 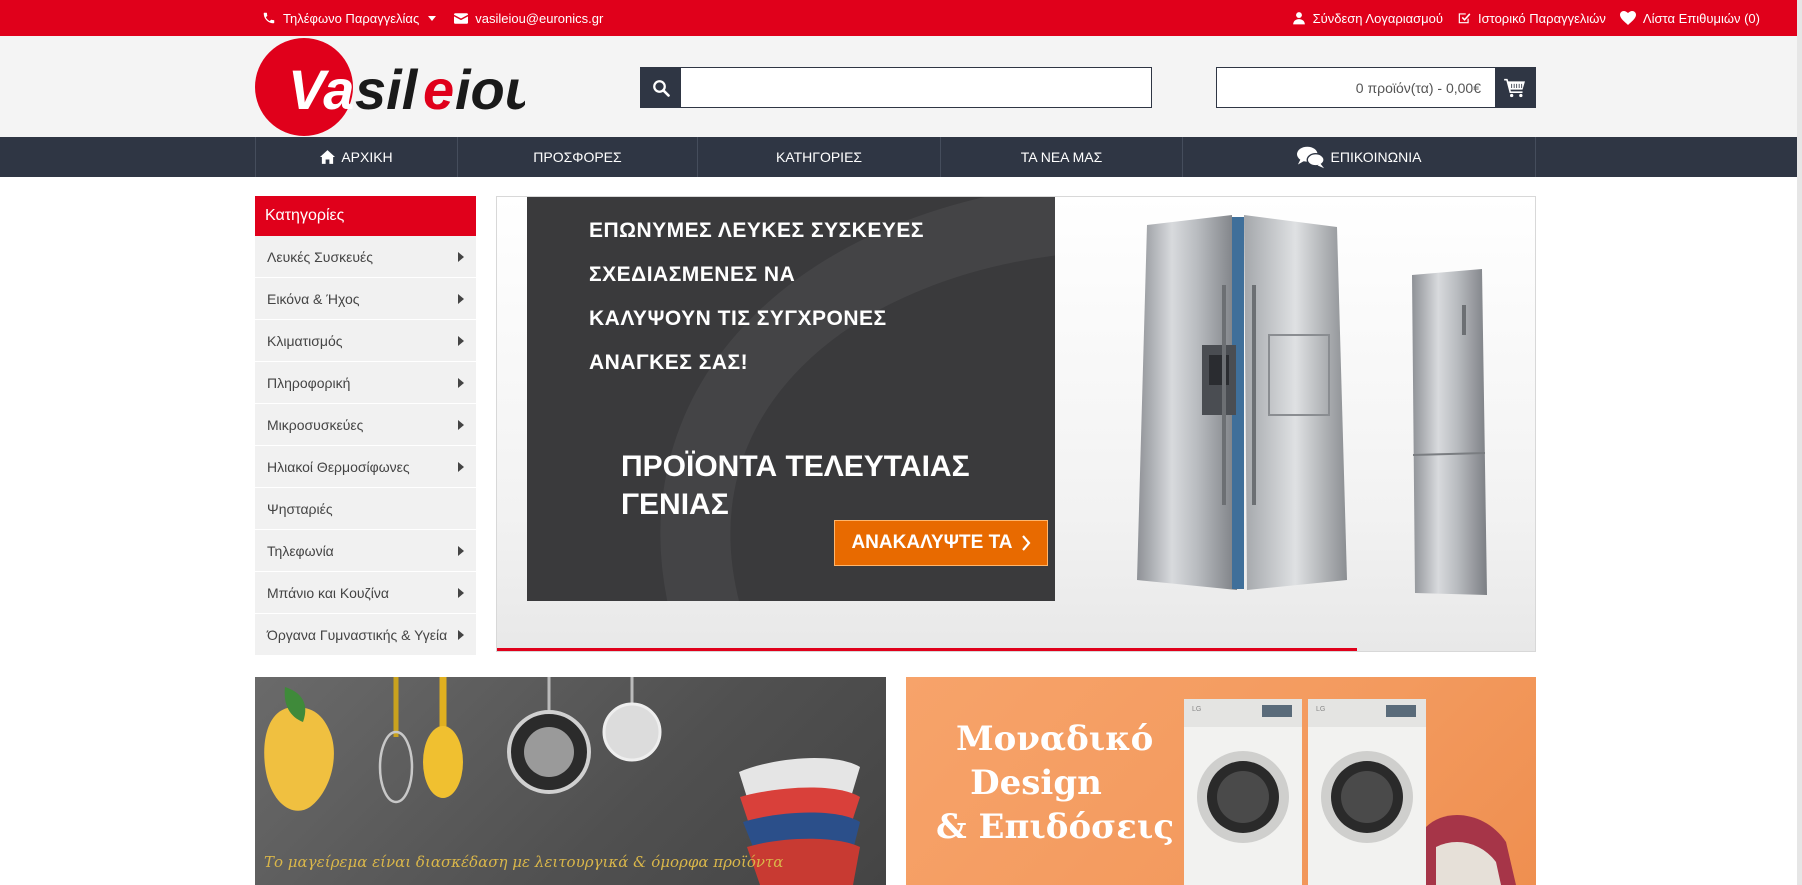 What do you see at coordinates (438, 89) in the screenshot?
I see `svg-text: e` at bounding box center [438, 89].